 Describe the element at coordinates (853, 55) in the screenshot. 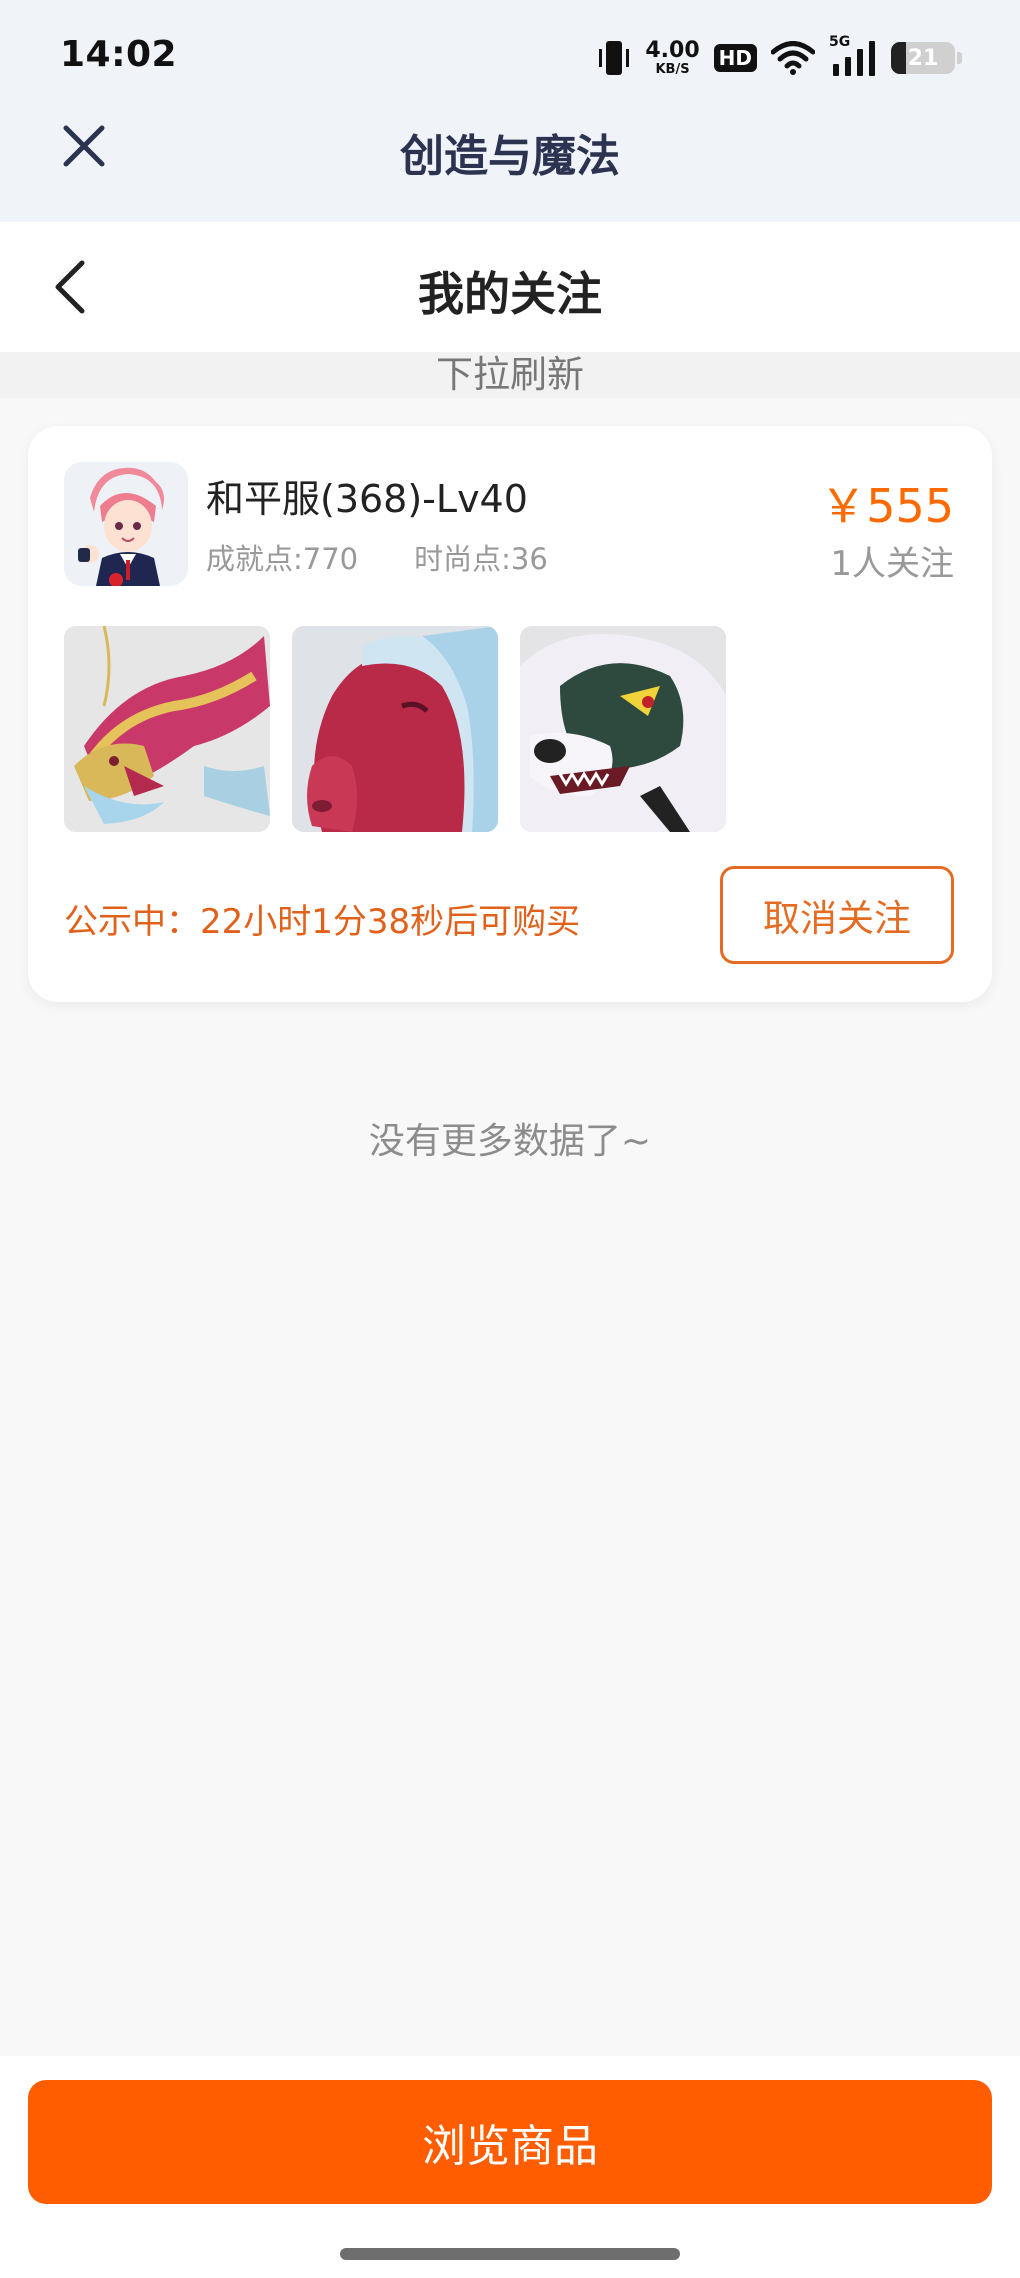

I see `signal-5g-icon: 5G` at that location.